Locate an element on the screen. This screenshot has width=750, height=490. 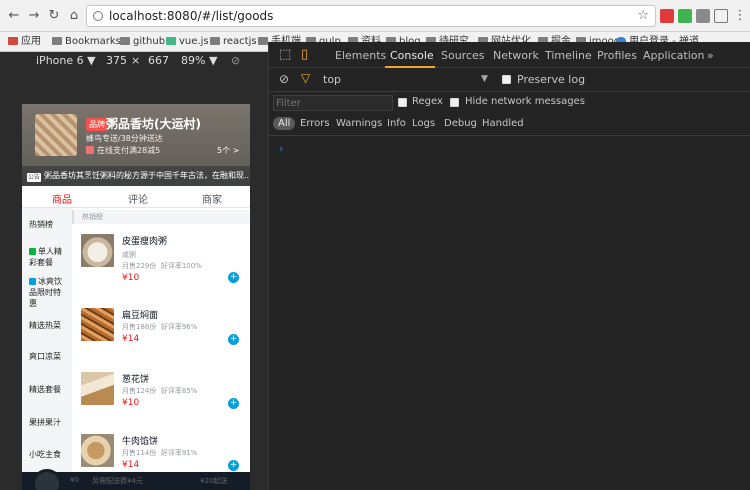
level-all: All is located at coordinates (284, 123).